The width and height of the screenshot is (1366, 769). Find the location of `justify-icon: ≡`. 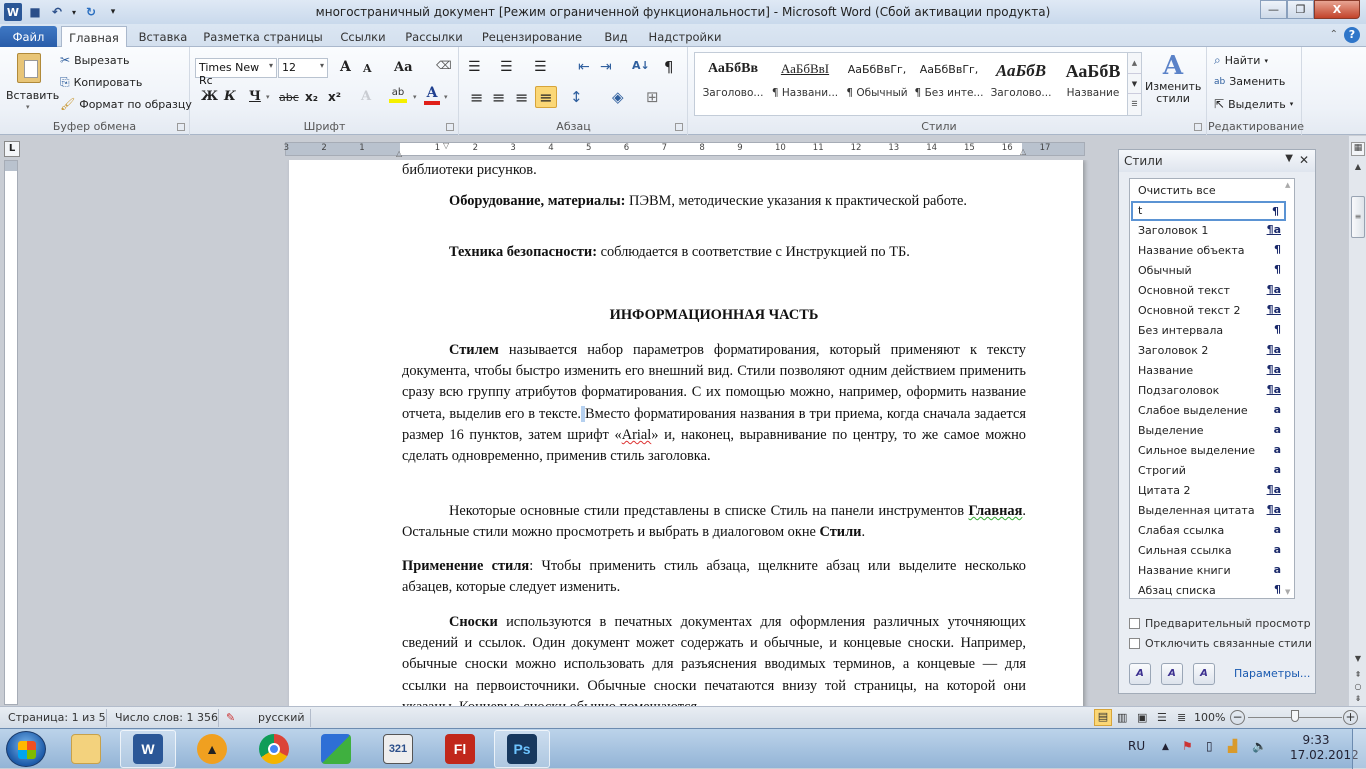

justify-icon: ≡ is located at coordinates (546, 97).